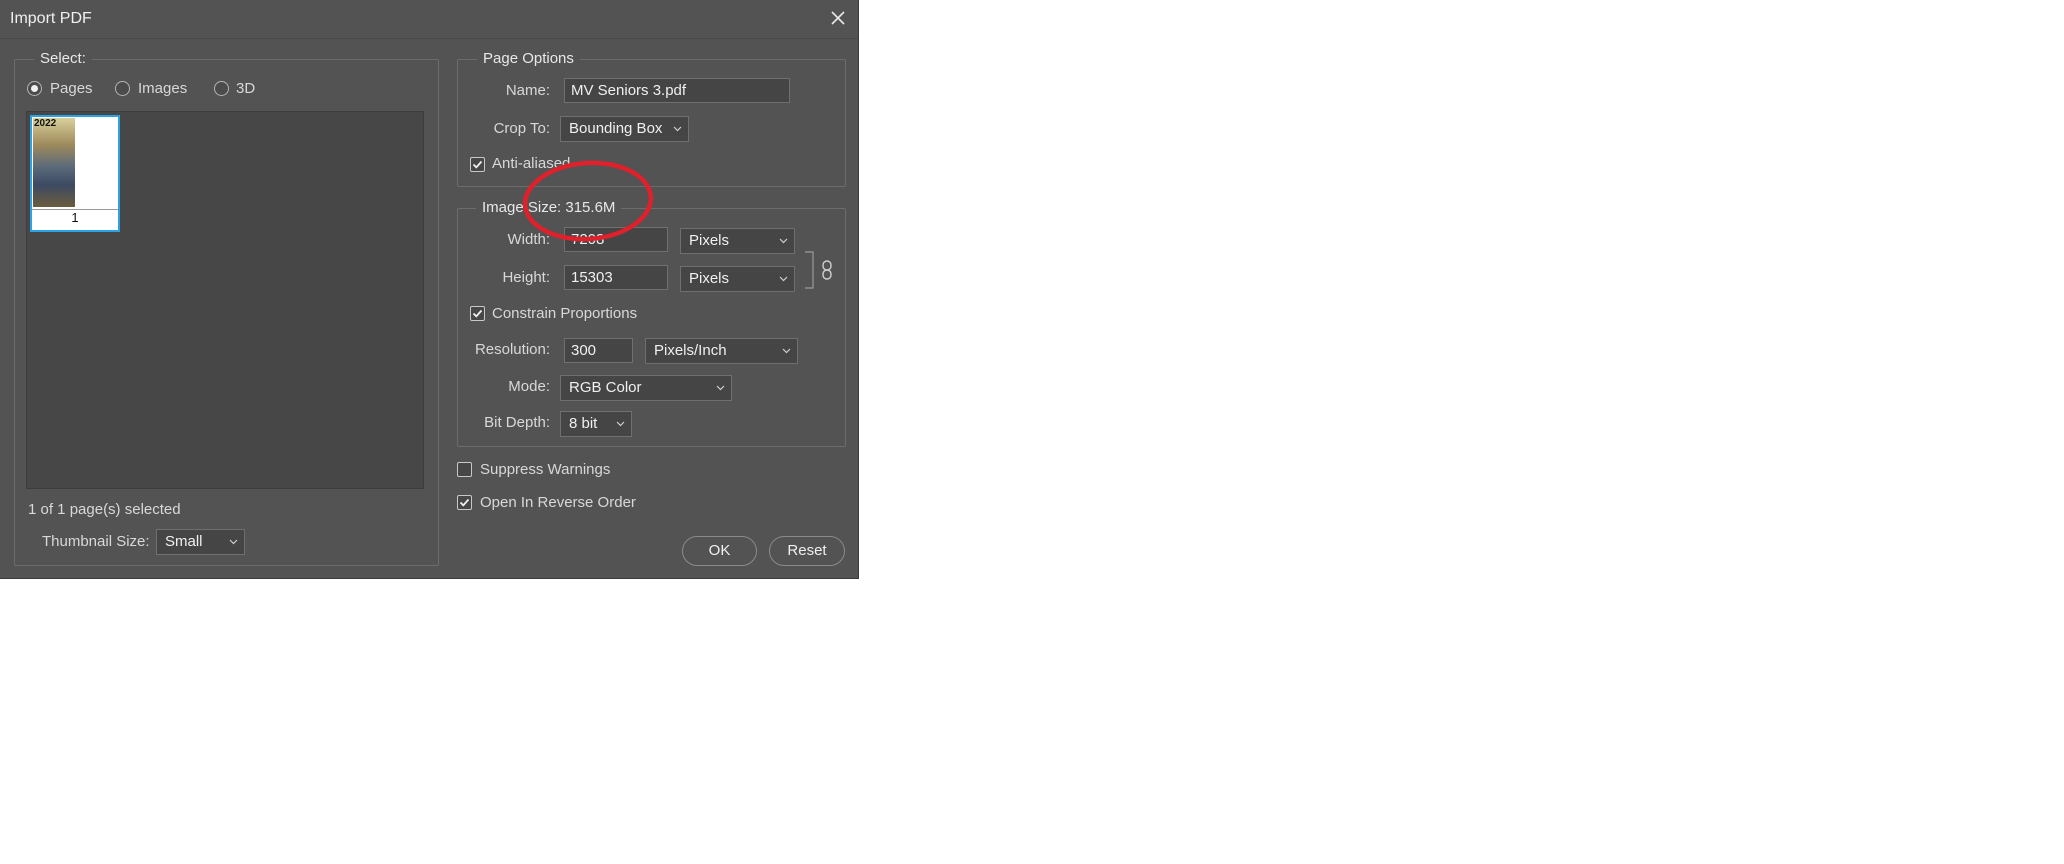  Describe the element at coordinates (527, 90) in the screenshot. I see `name-label: Name:` at that location.